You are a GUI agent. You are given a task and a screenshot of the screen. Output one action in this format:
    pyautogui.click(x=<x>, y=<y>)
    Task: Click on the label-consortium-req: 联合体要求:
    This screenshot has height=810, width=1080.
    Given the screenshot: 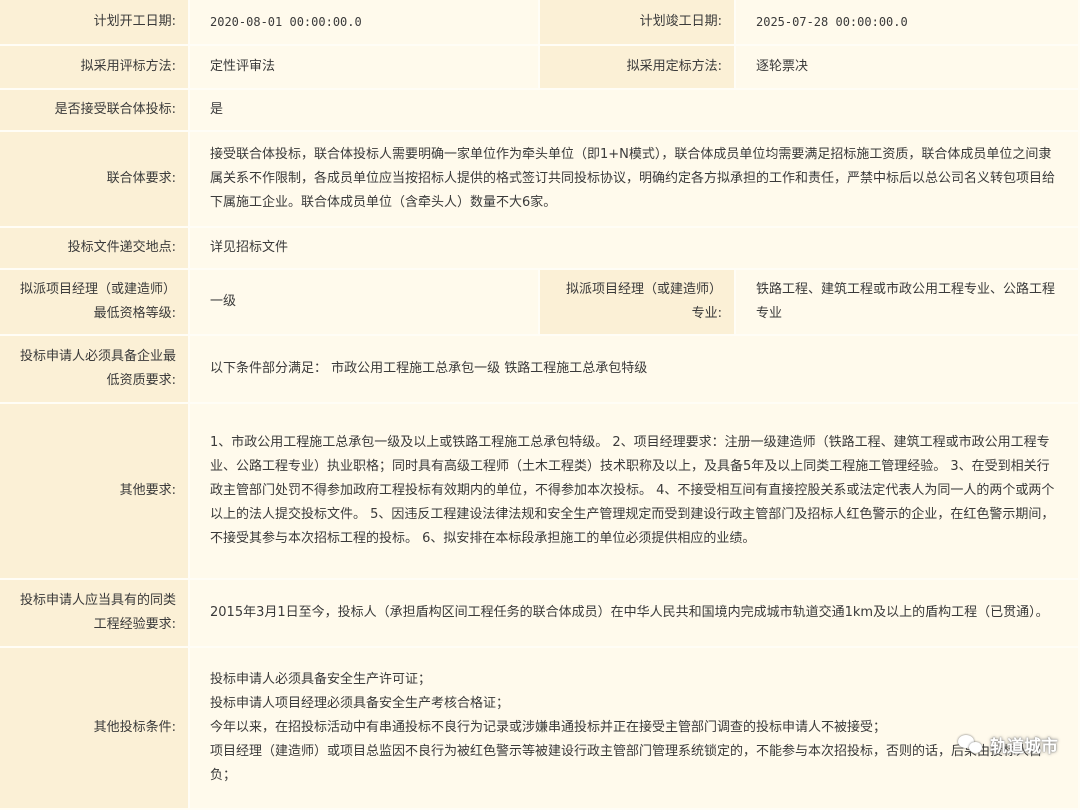 What is the action you would take?
    pyautogui.click(x=95, y=179)
    